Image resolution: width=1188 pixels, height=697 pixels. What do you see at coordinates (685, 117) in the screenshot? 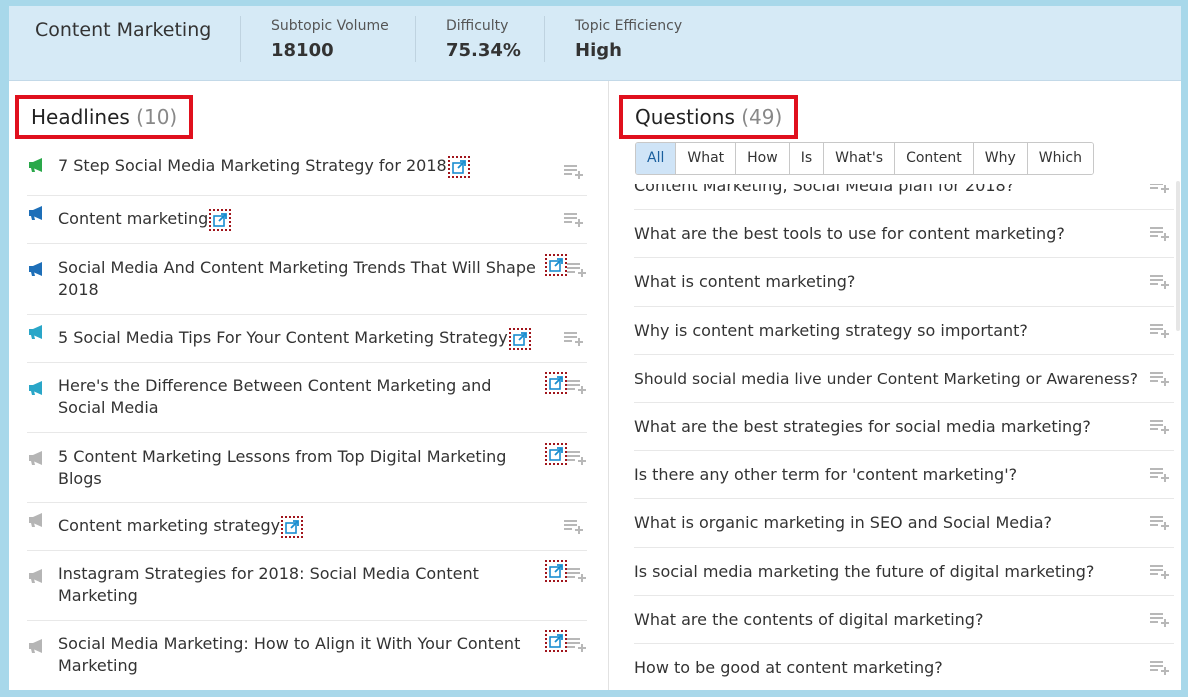
I see `questions-title: Questions` at bounding box center [685, 117].